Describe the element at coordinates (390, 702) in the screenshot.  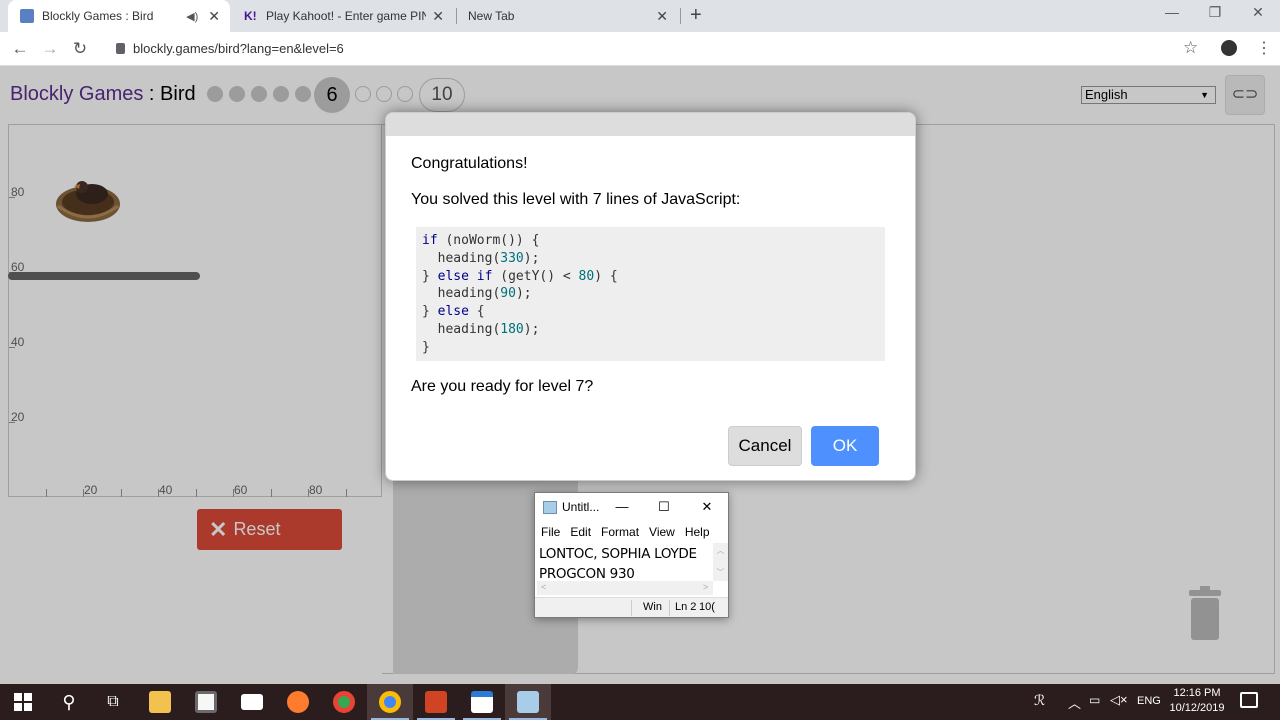
I see `chrome-active-icon` at that location.